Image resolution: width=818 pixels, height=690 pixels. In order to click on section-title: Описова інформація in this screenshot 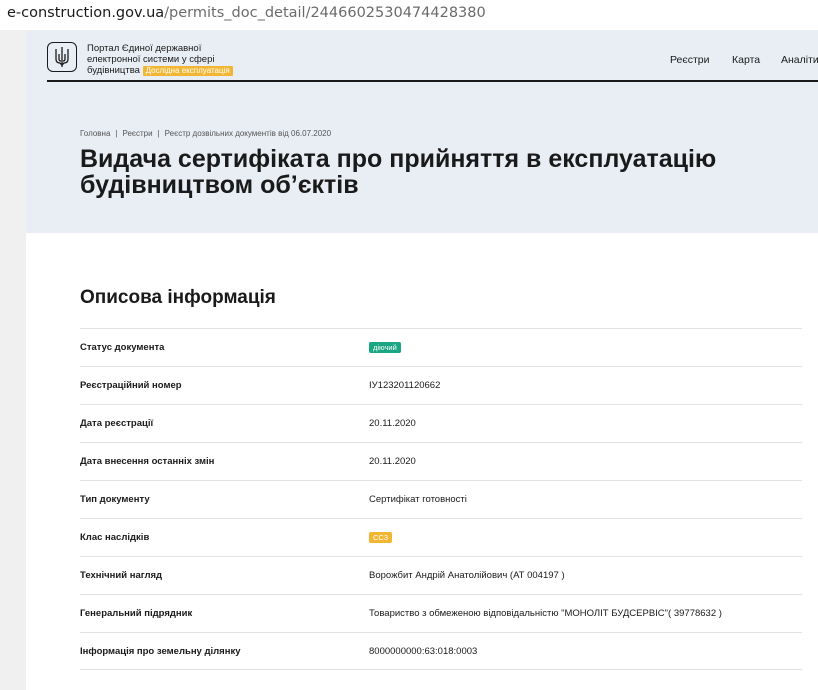, I will do `click(178, 297)`.